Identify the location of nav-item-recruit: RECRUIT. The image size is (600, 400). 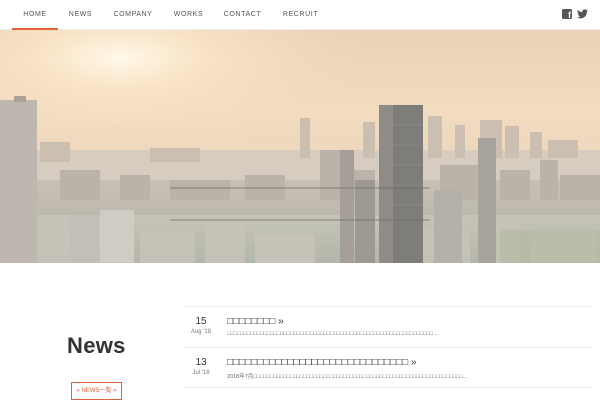
(300, 15).